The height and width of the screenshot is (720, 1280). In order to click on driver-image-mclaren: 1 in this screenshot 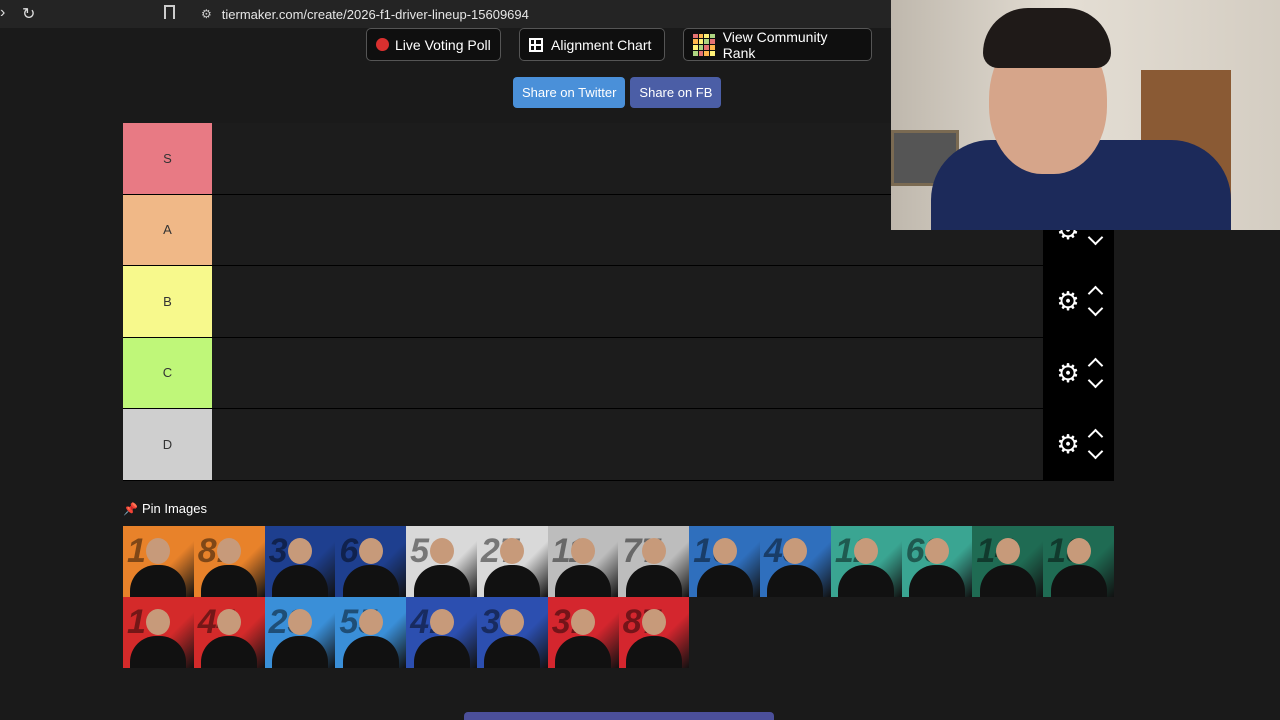, I will do `click(158, 561)`.